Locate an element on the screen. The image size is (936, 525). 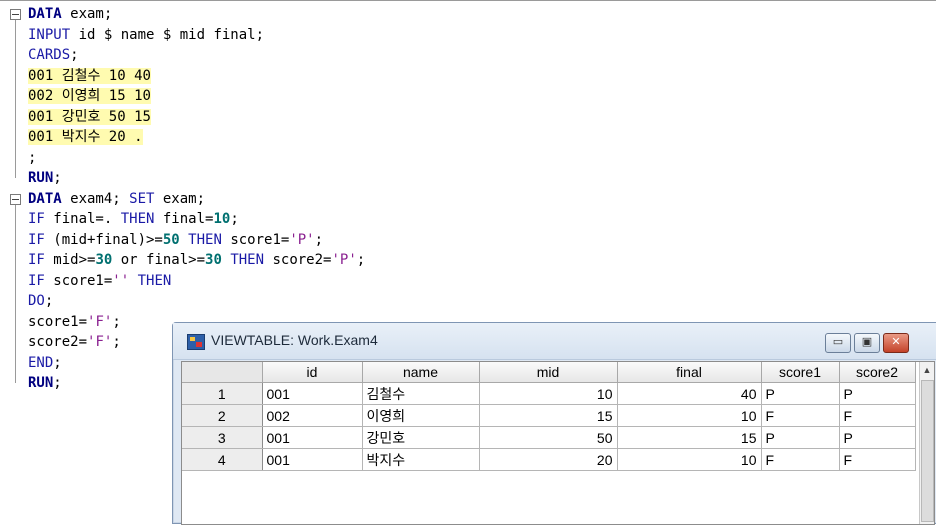
code-token: id $ name $ mid final; is located at coordinates (167, 34).